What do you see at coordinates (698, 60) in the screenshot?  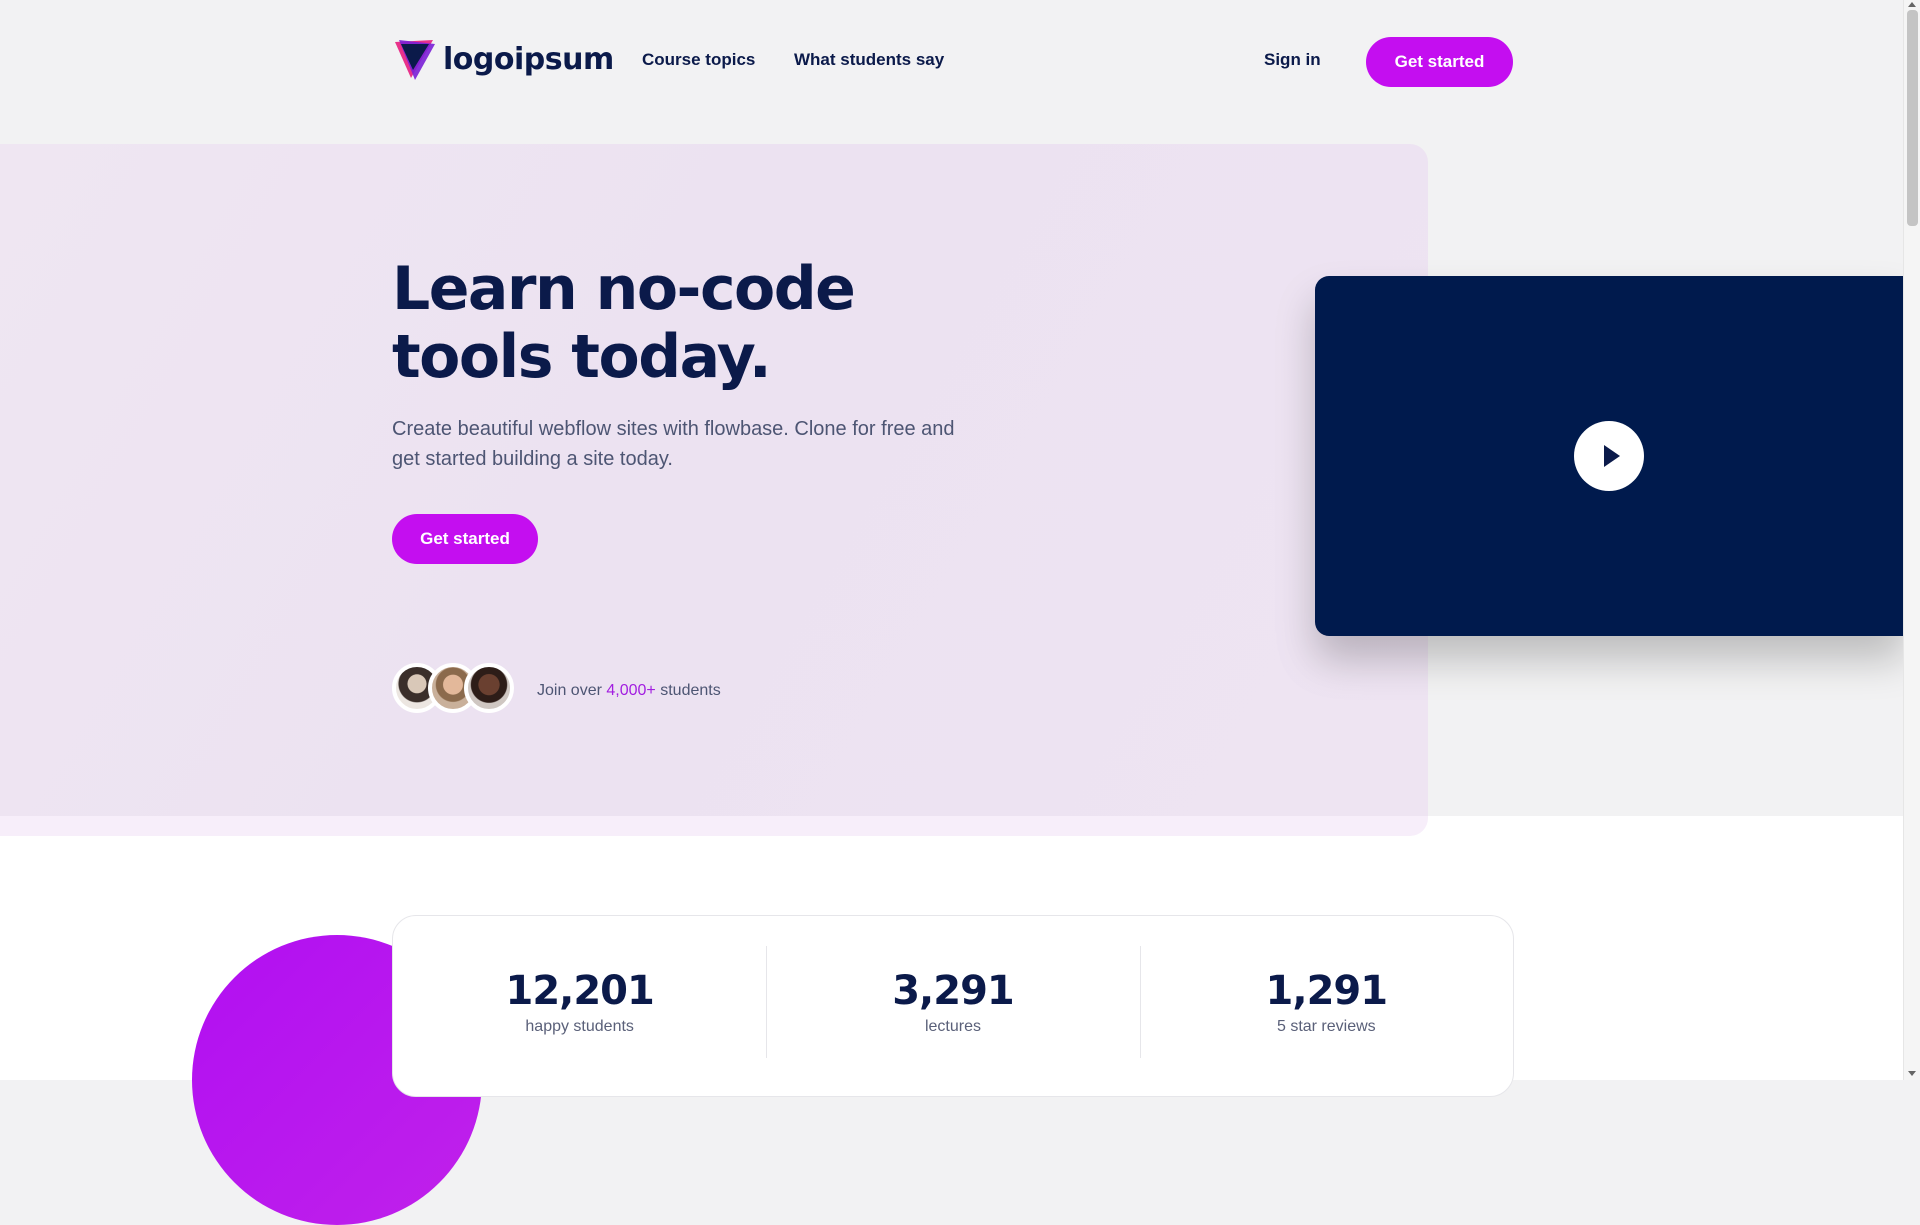 I see `nav-course-topics: Course topics` at bounding box center [698, 60].